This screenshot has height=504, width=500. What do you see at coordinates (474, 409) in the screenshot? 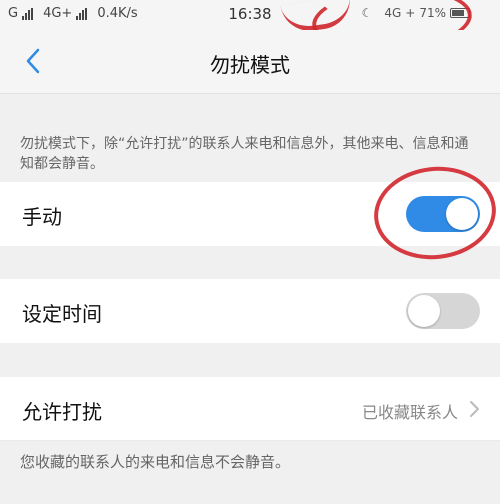
I see `chevron-right-icon` at bounding box center [474, 409].